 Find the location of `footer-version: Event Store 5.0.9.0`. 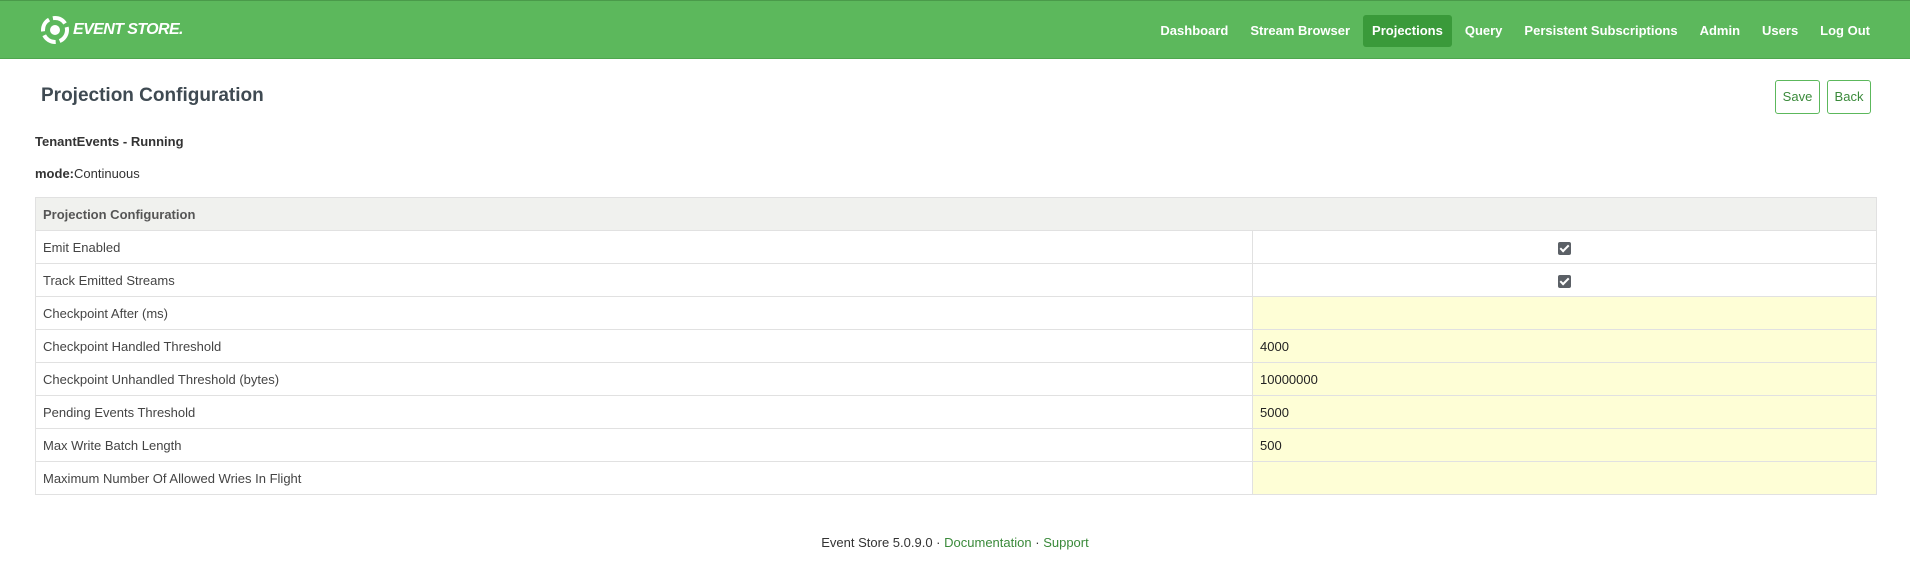

footer-version: Event Store 5.0.9.0 is located at coordinates (877, 542).